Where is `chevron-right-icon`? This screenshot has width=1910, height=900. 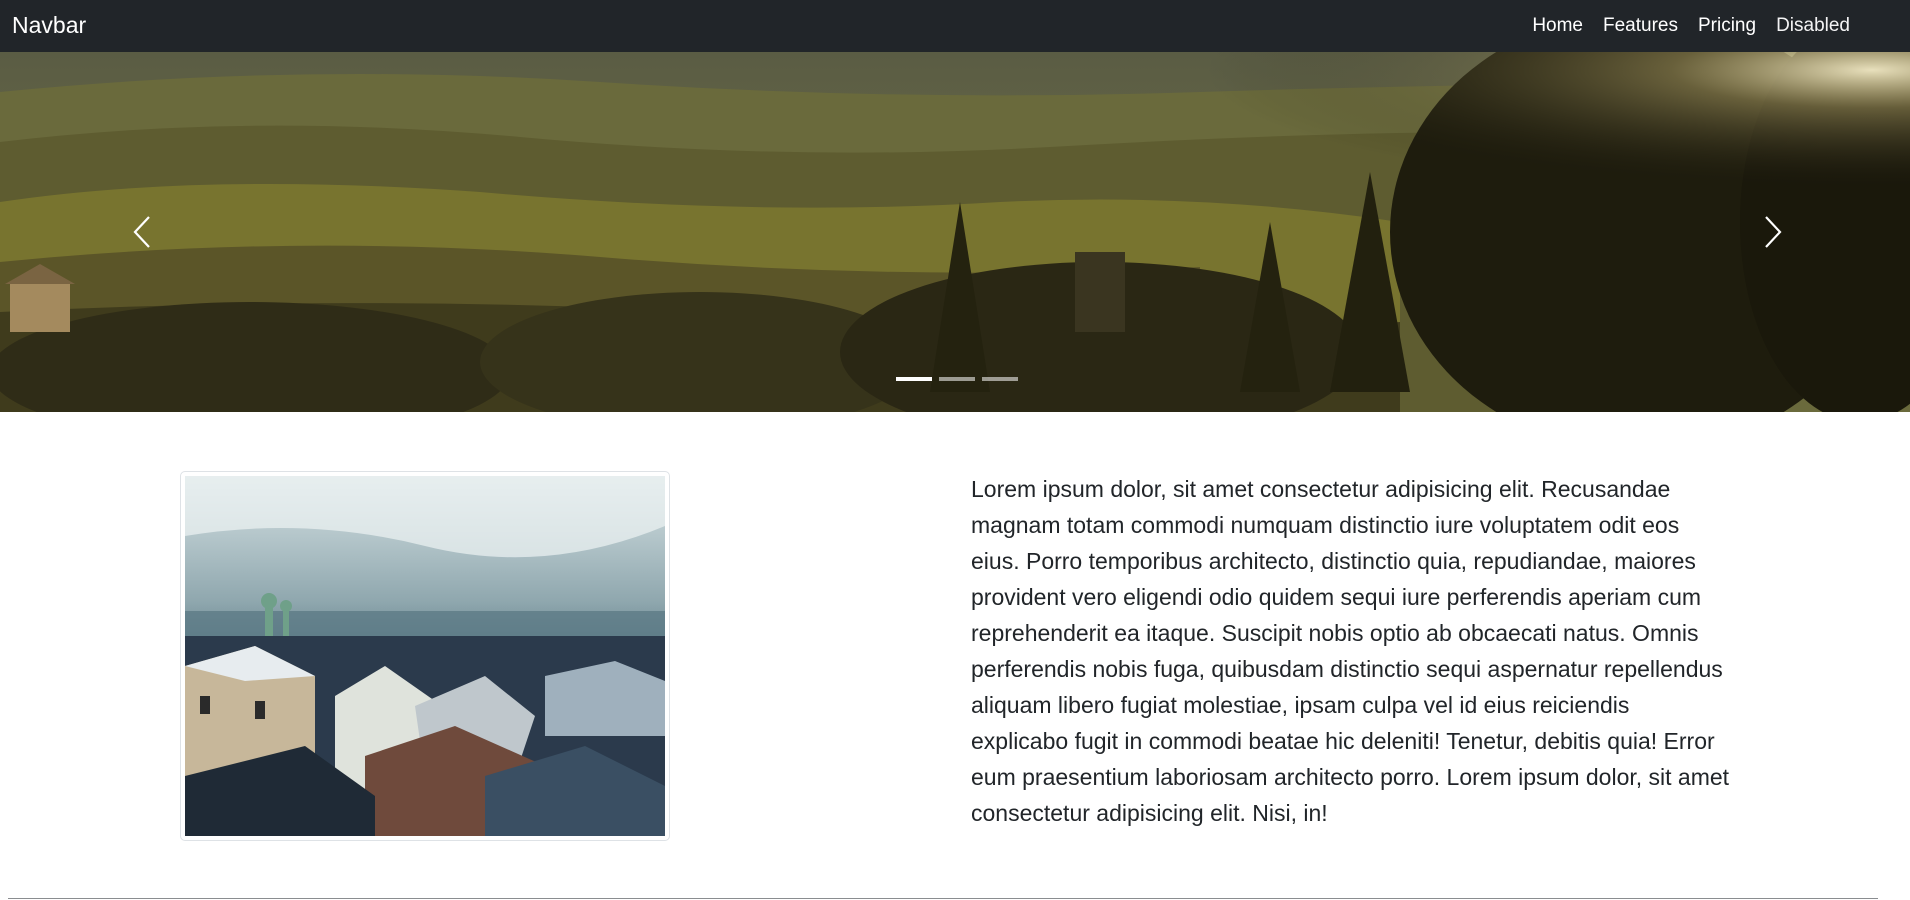 chevron-right-icon is located at coordinates (1773, 232).